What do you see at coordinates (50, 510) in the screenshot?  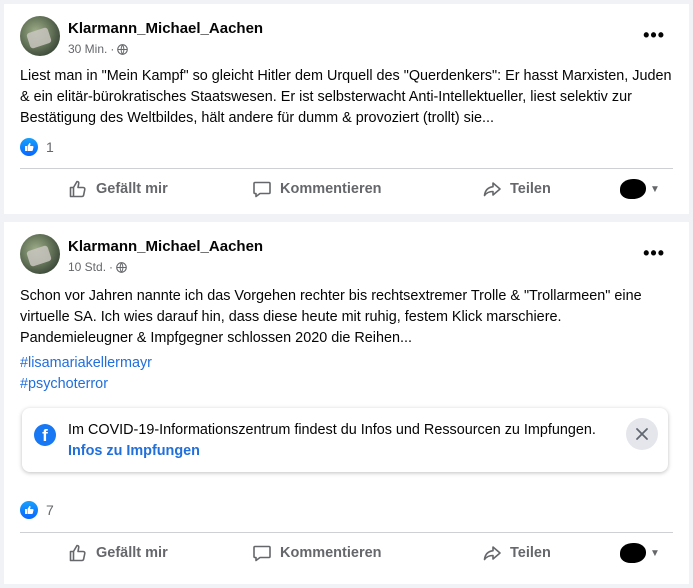 I see `reaction-count: 7` at bounding box center [50, 510].